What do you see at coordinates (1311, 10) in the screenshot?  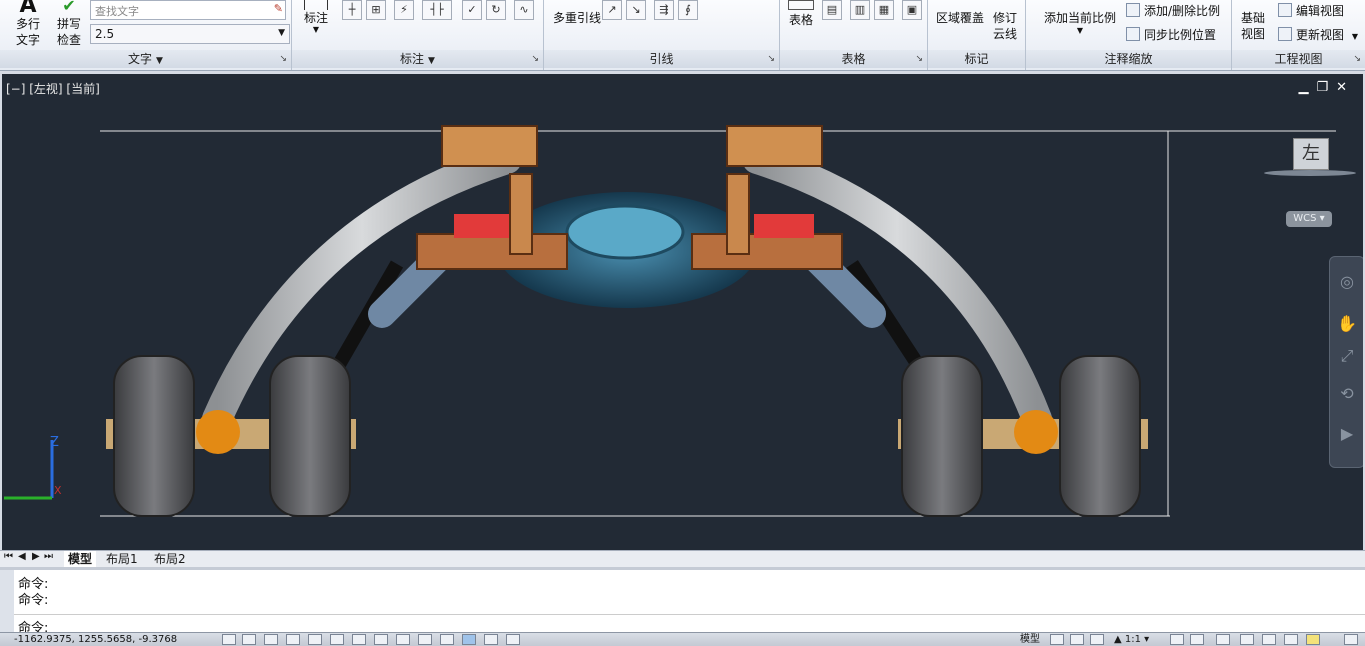 I see `edit-view-button: 编辑视图` at bounding box center [1311, 10].